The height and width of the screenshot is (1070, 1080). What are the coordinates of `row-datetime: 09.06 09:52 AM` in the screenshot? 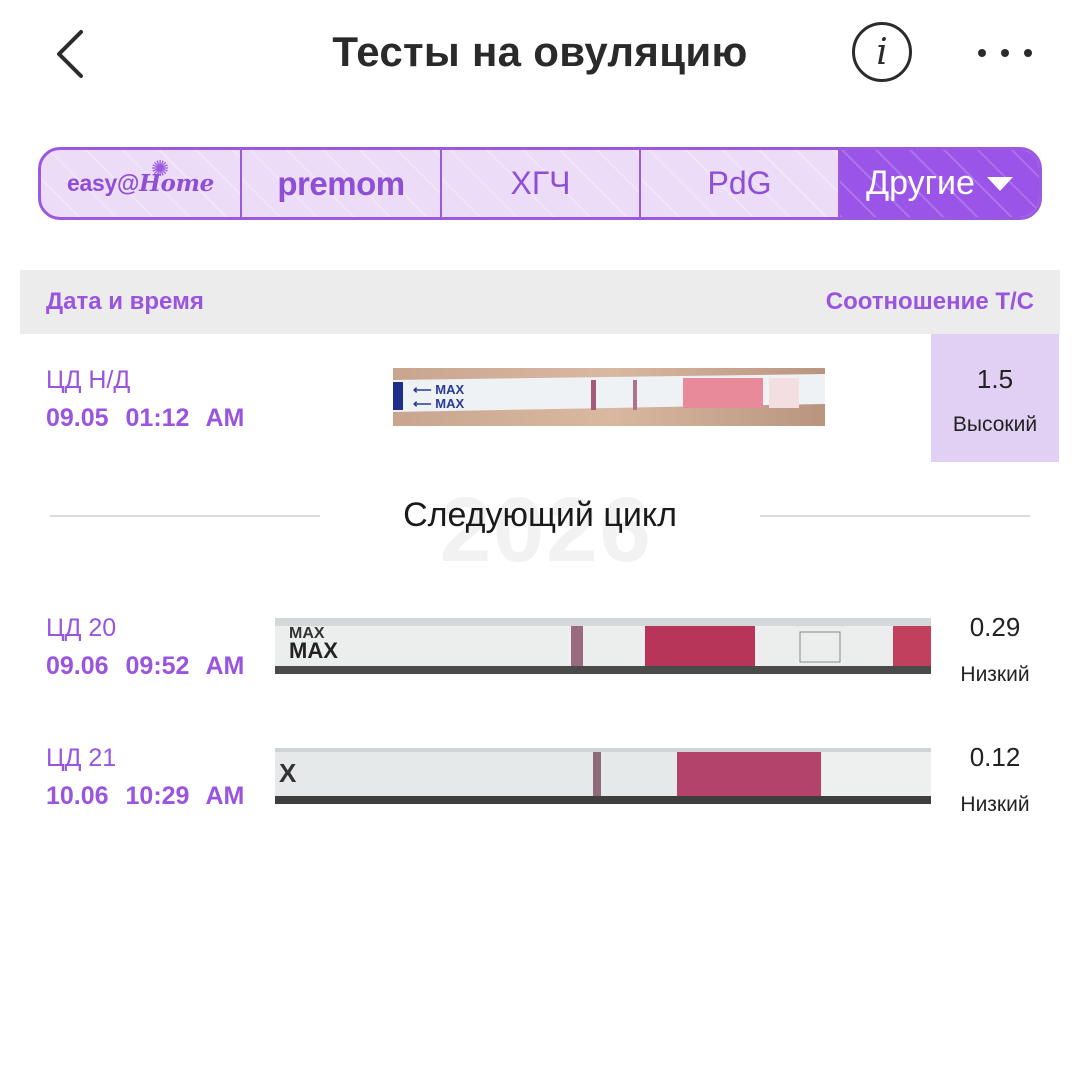 It's located at (145, 666).